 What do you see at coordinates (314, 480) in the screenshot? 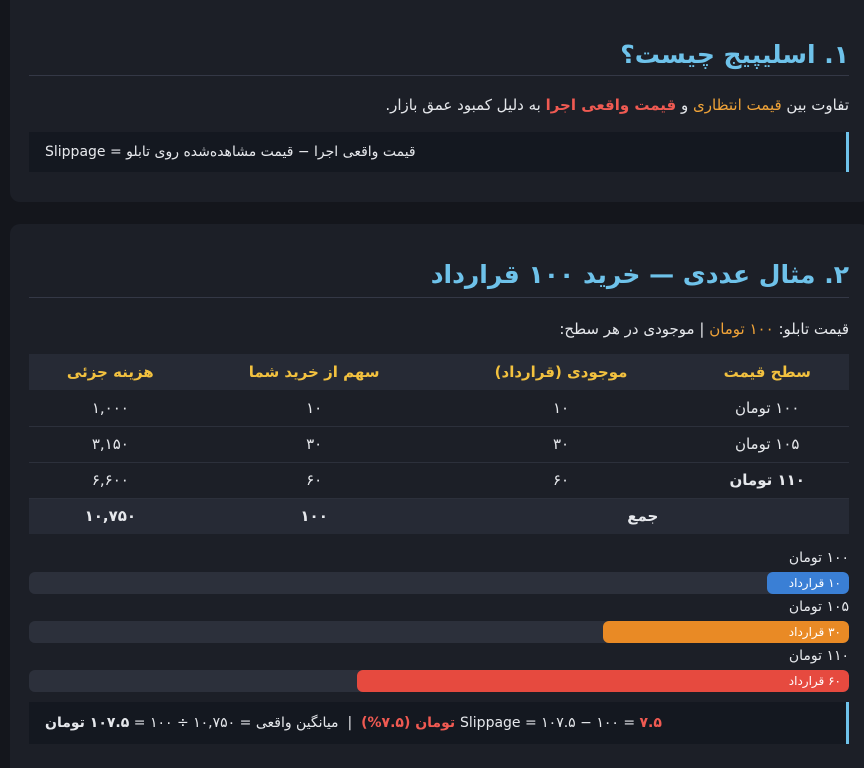
I see `share-cell: ۶۰` at bounding box center [314, 480].